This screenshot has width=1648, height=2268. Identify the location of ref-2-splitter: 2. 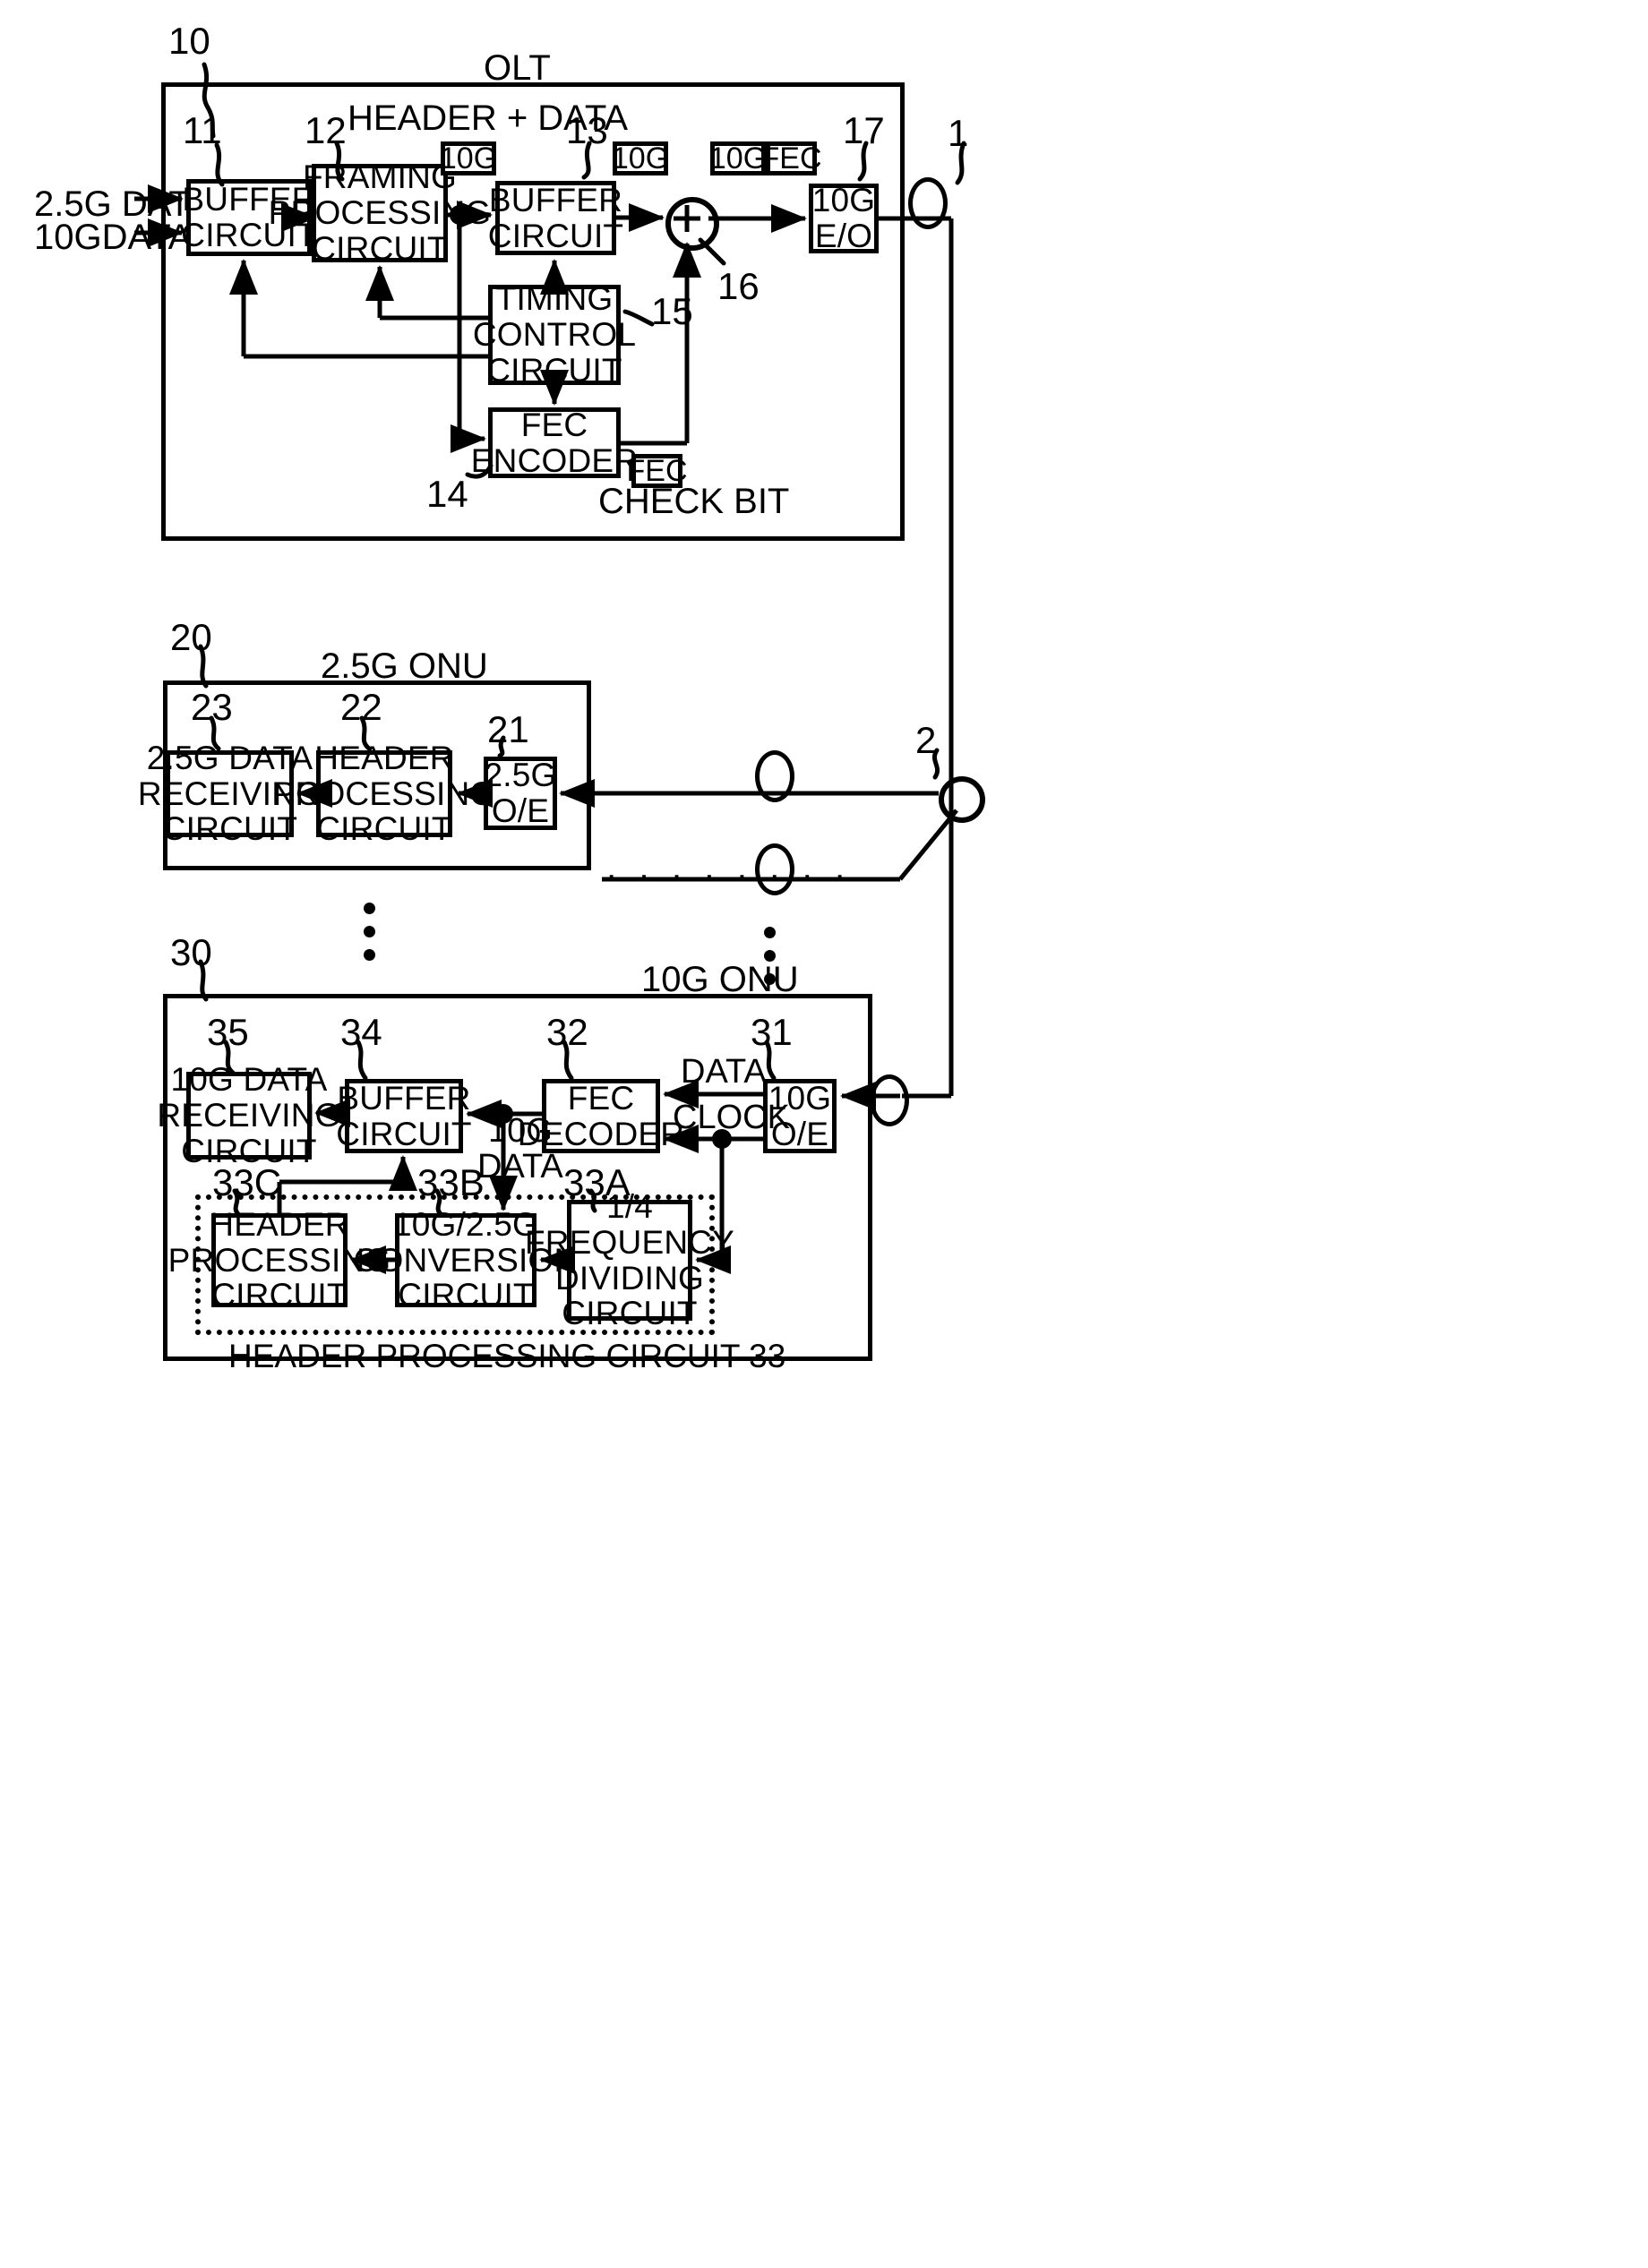
(926, 740).